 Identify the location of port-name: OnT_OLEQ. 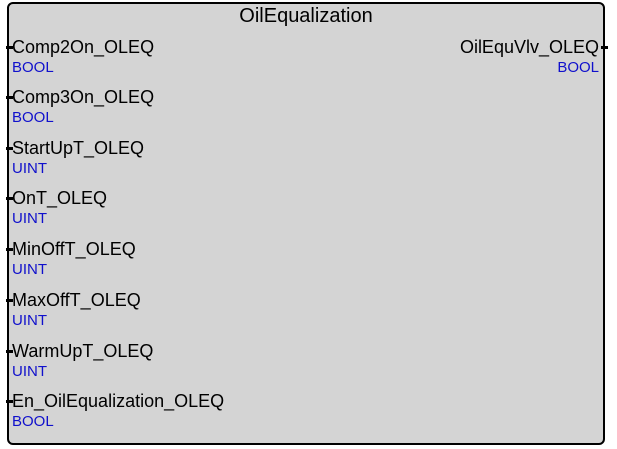
(60, 198).